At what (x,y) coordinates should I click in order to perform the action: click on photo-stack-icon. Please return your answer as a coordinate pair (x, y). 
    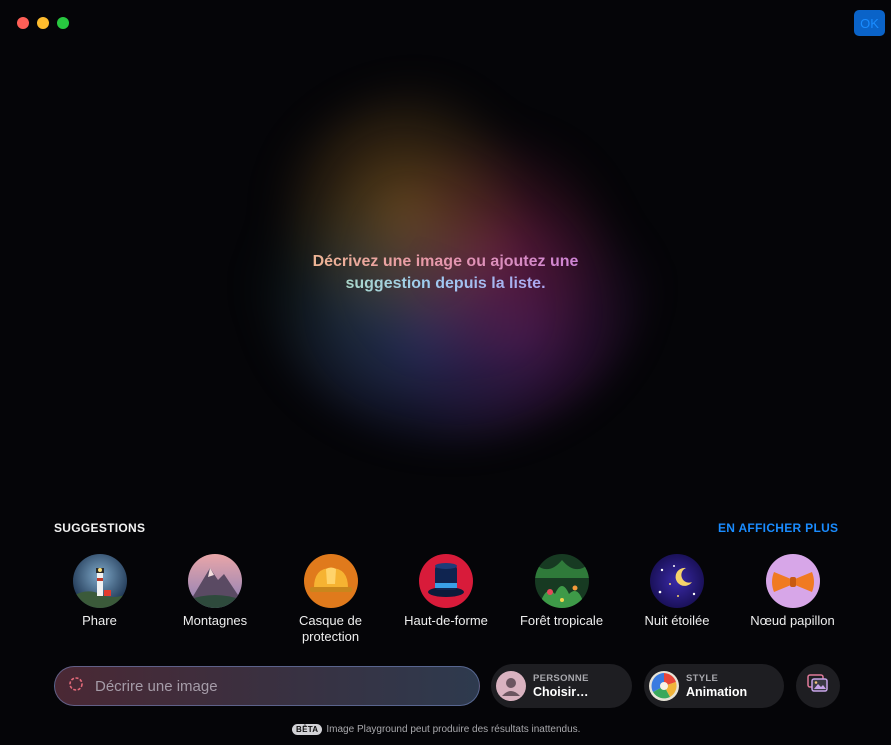
    Looking at the image, I should click on (818, 686).